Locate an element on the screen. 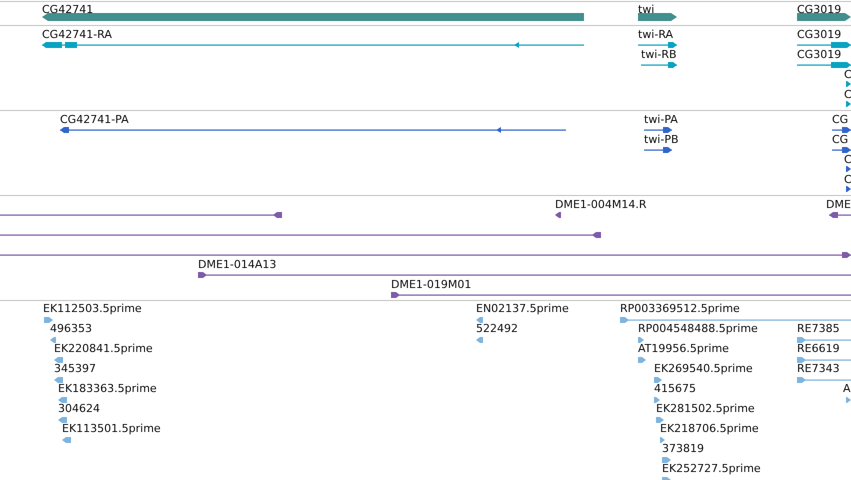 The height and width of the screenshot is (480, 851). feature-label: EK113501.5prime is located at coordinates (111, 428).